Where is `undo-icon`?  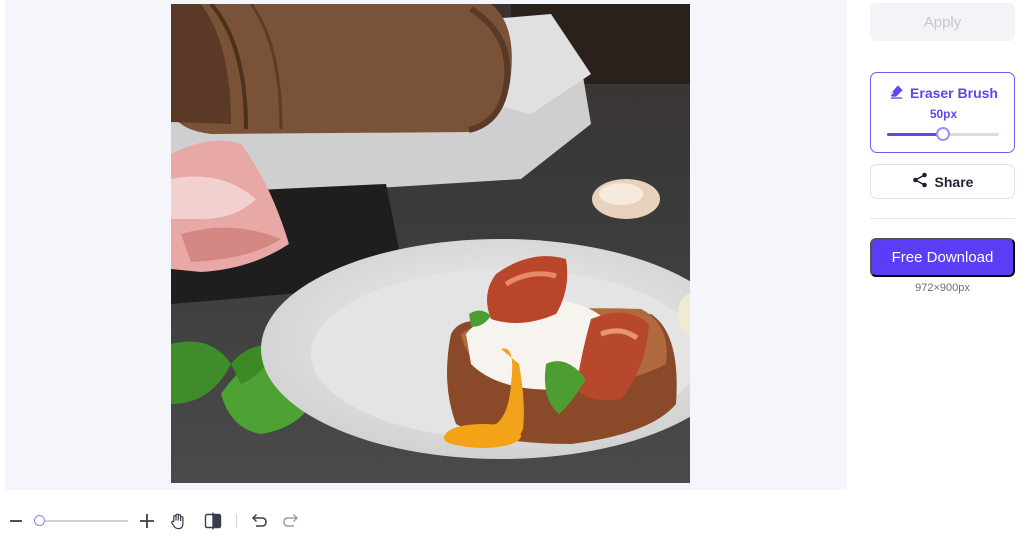 undo-icon is located at coordinates (259, 521).